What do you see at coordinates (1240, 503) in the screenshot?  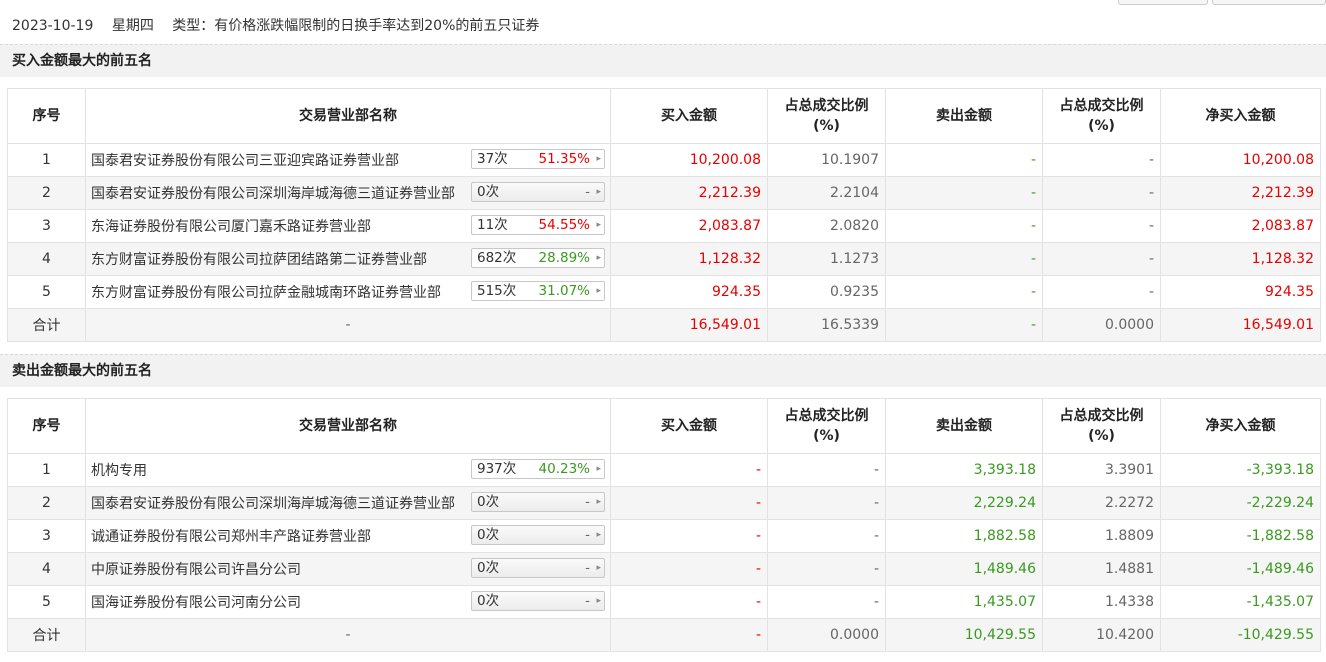 I see `row-net: -2,229.24` at bounding box center [1240, 503].